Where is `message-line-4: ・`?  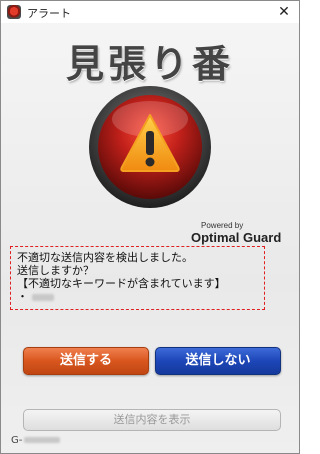 message-line-4: ・ is located at coordinates (137, 296).